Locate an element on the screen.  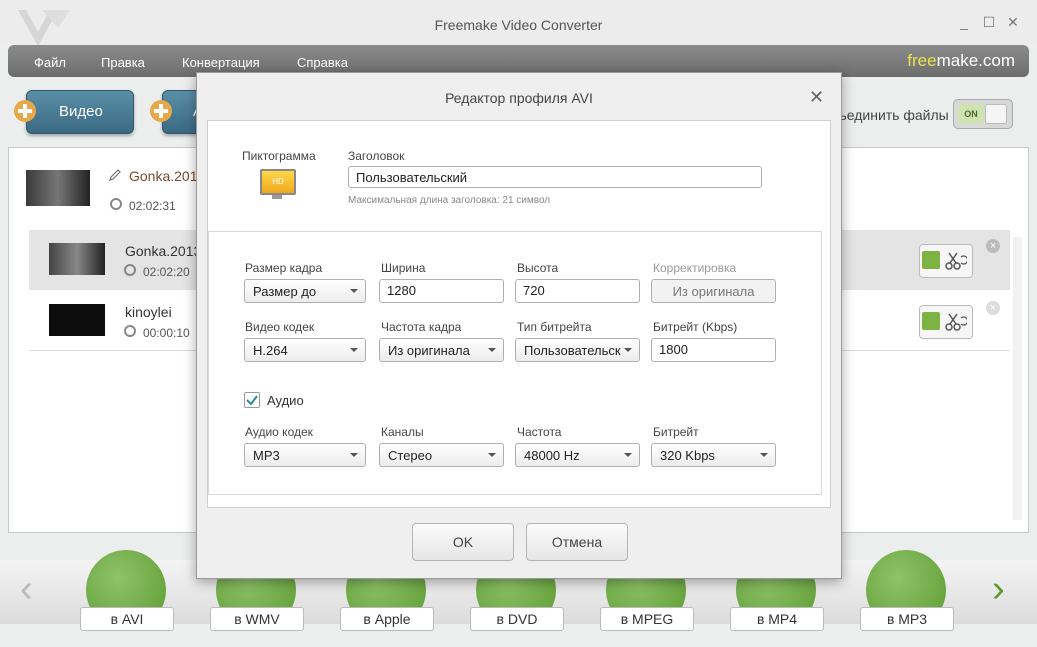
close-window-button: ✕ is located at coordinates (1013, 22).